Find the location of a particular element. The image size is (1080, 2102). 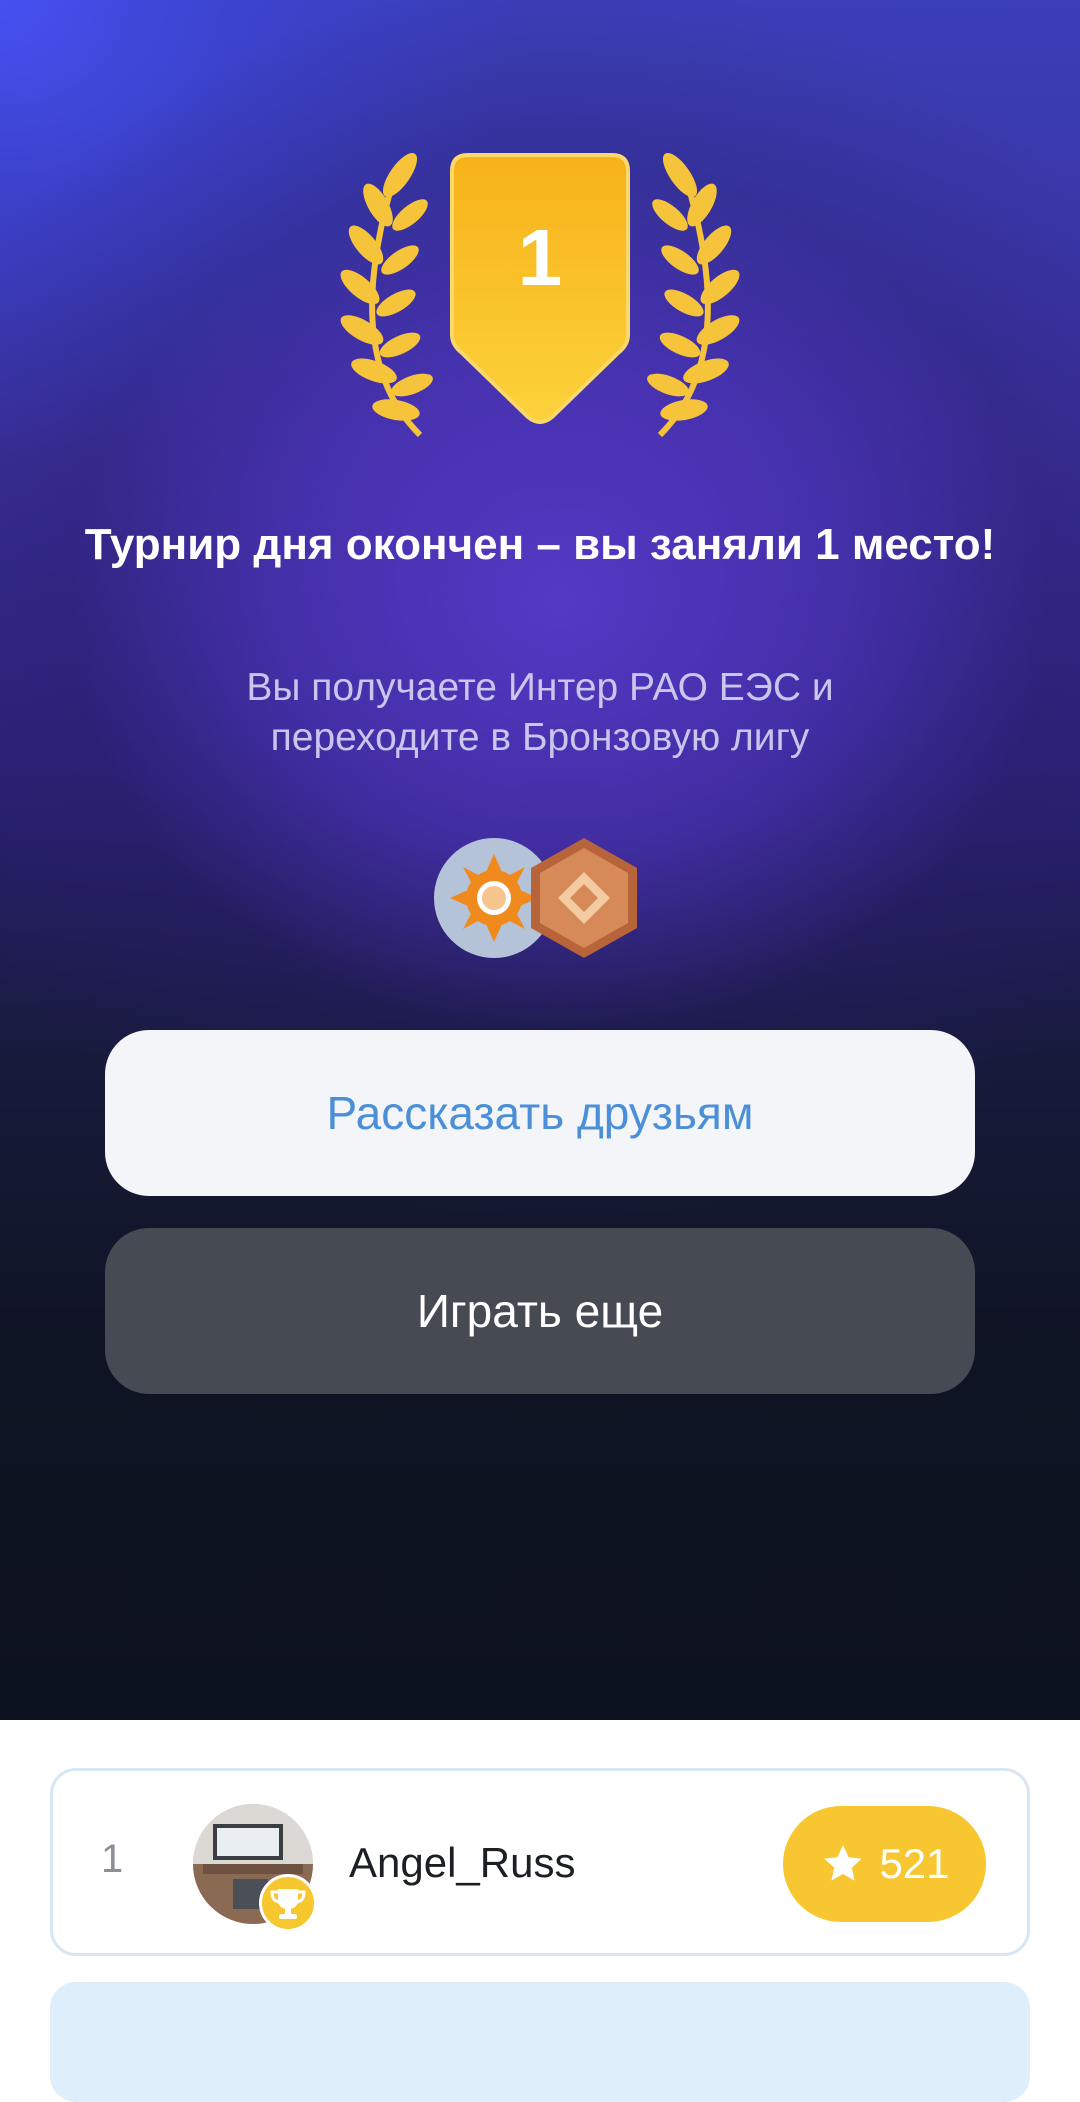

place-number: 1 is located at coordinates (540, 257).